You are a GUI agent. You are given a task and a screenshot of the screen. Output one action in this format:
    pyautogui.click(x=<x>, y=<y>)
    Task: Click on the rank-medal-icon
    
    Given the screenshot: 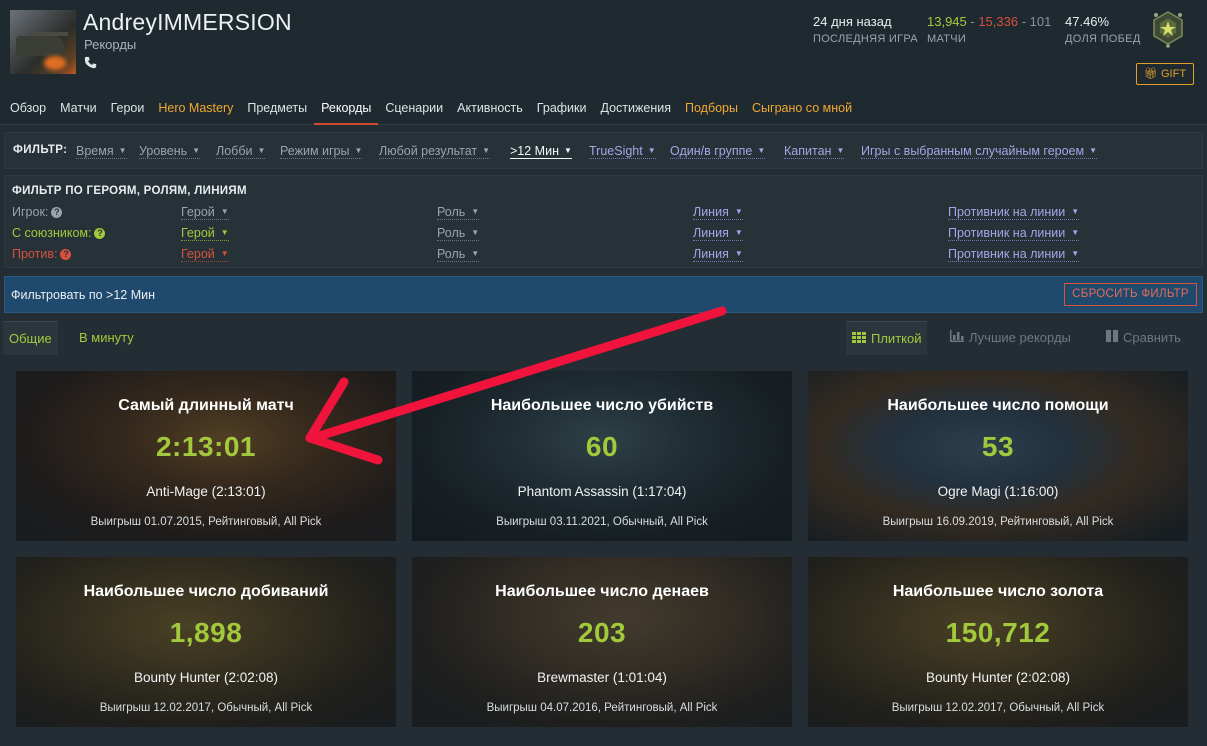 What is the action you would take?
    pyautogui.click(x=1168, y=29)
    